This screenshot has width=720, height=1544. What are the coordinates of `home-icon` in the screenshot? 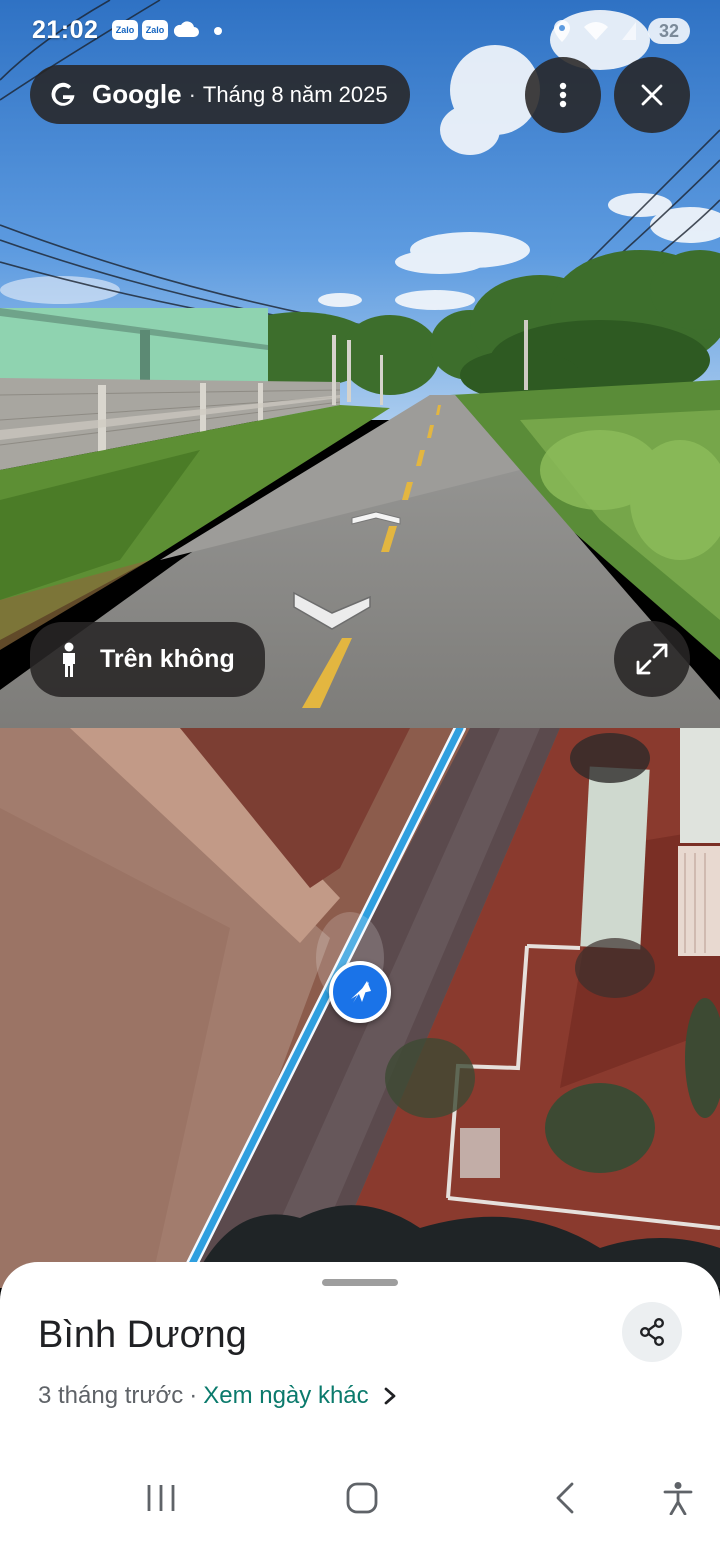 It's located at (362, 1498).